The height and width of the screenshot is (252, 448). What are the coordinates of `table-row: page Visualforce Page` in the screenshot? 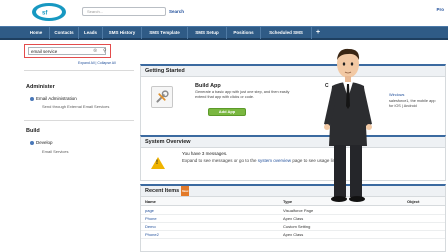 It's located at (293, 211).